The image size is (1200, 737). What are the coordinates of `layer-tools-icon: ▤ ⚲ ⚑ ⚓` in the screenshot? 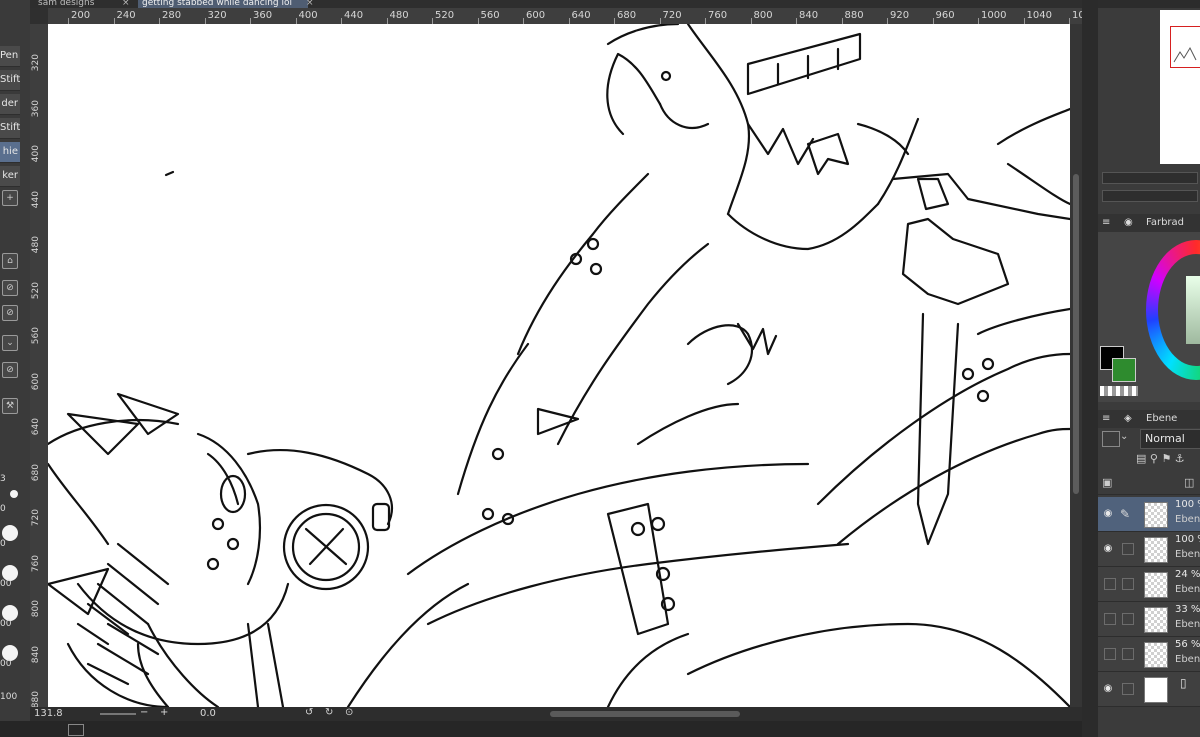 It's located at (1160, 458).